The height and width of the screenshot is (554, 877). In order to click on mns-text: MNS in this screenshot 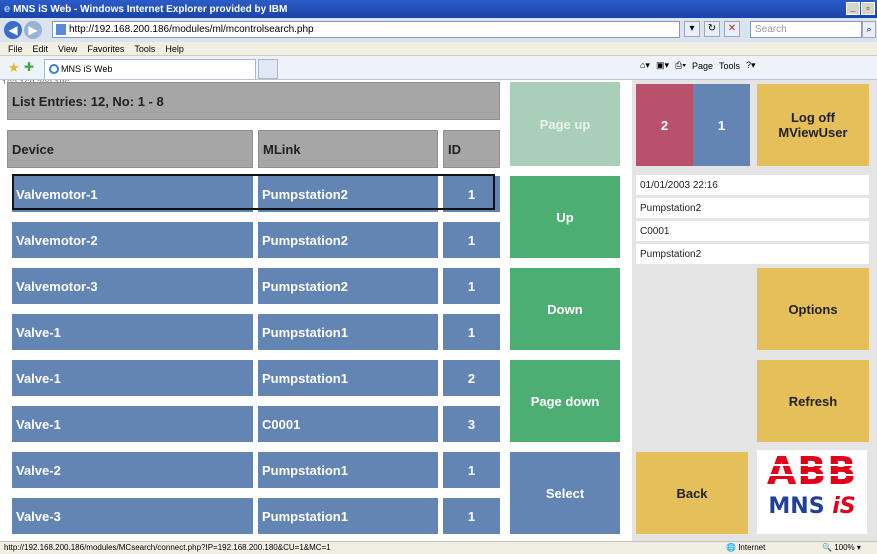, I will do `click(800, 506)`.